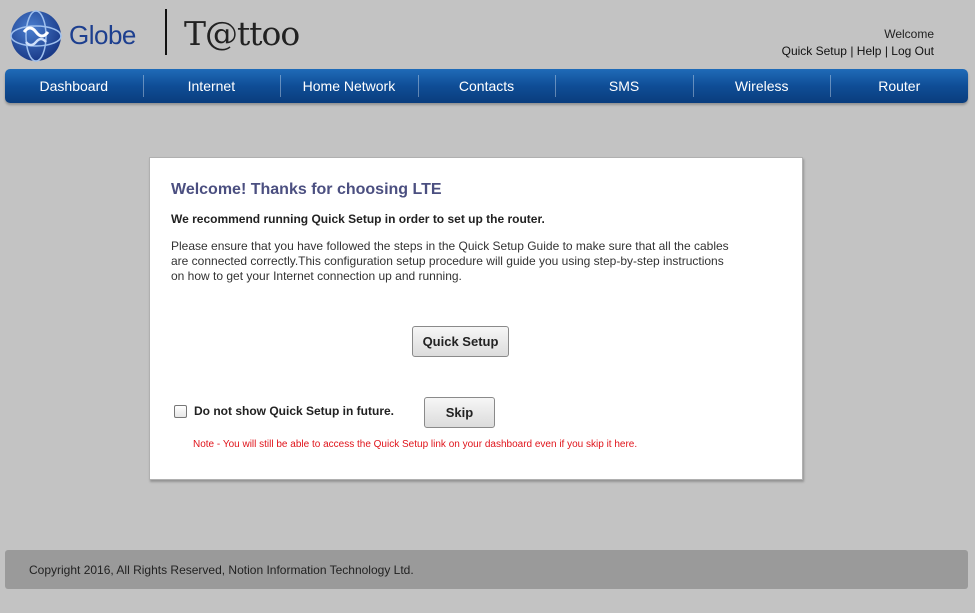 This screenshot has height=613, width=975. I want to click on checkbox-icon, so click(180, 411).